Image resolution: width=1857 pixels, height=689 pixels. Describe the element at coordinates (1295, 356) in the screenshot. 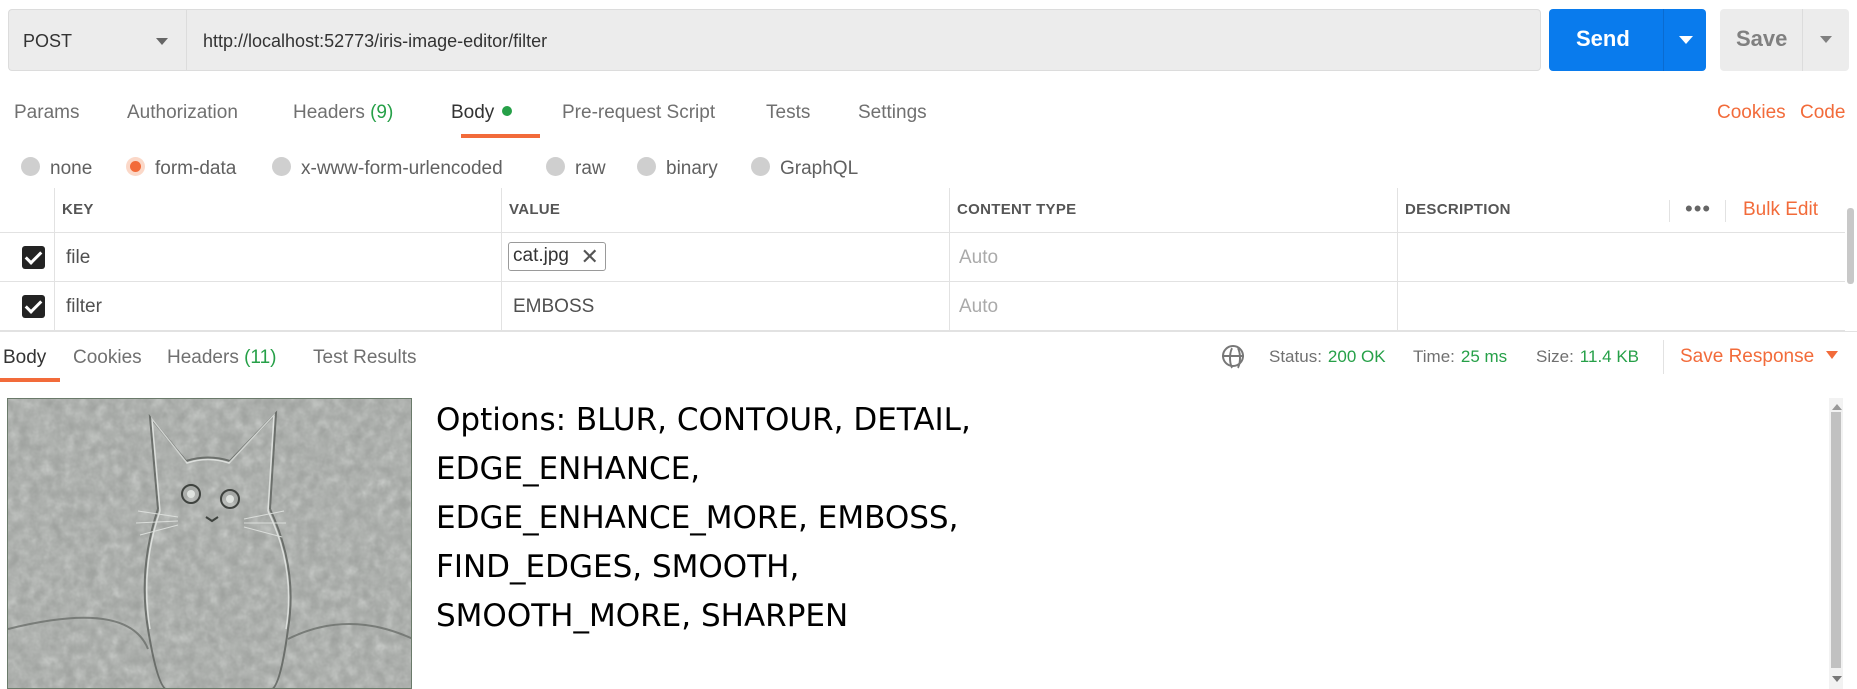

I see `status-label: Status:` at that location.